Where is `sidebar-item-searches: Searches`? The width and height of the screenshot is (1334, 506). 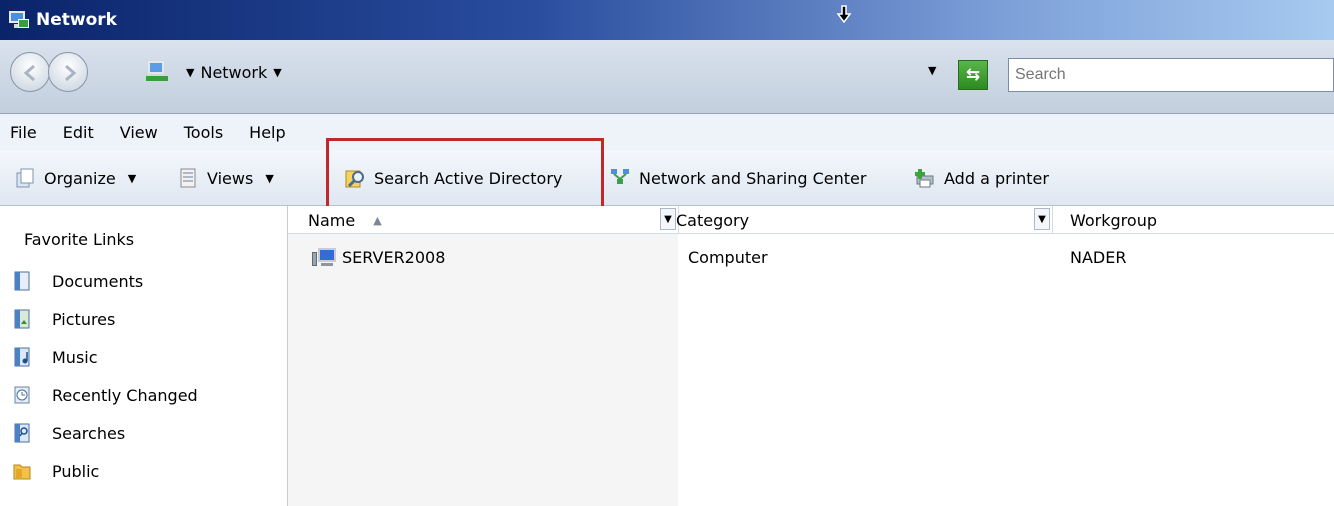
sidebar-item-searches: Searches is located at coordinates (68, 433).